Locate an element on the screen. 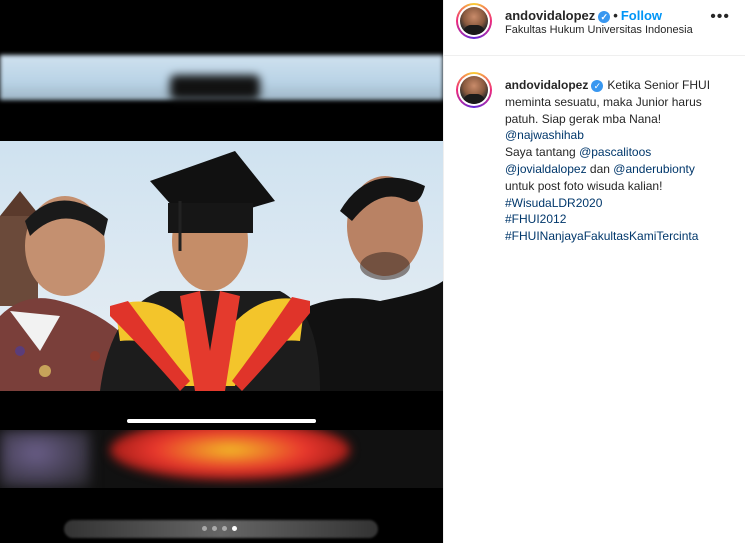 The height and width of the screenshot is (543, 745). video-progress-fill is located at coordinates (221, 421).